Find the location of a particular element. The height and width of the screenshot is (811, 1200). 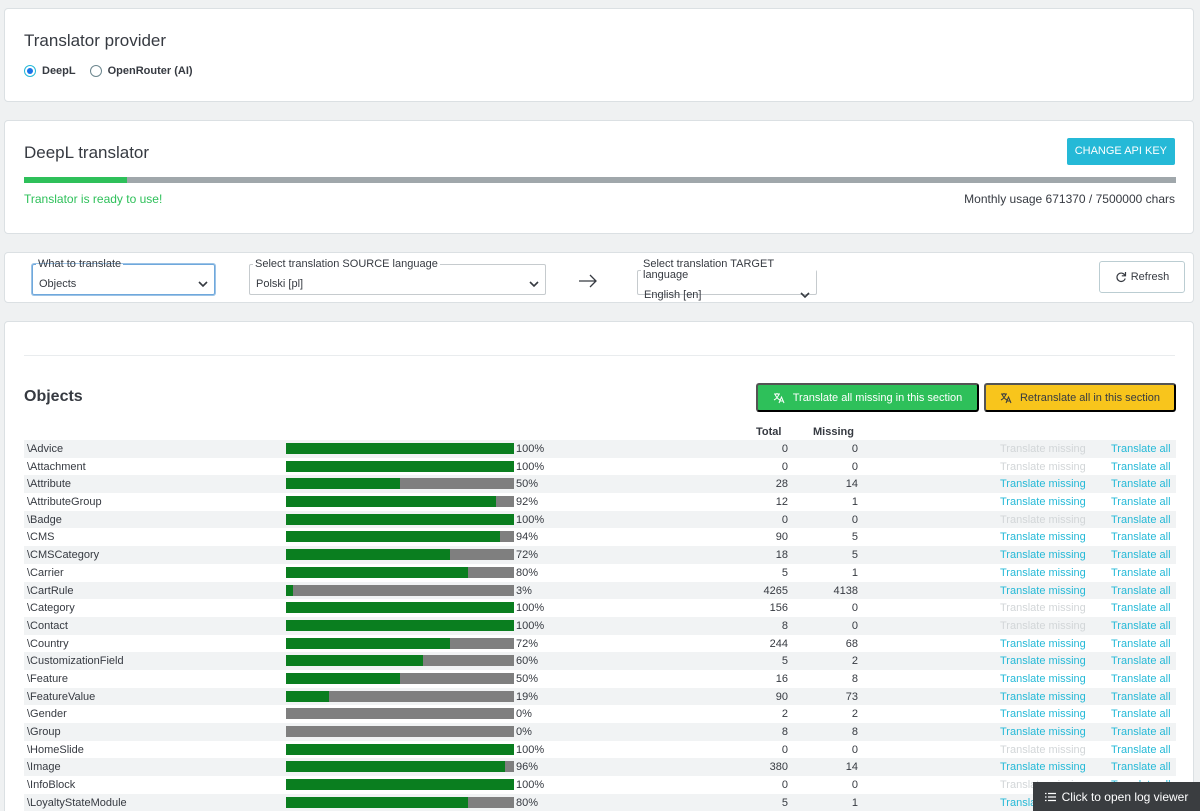

divider is located at coordinates (599, 355).